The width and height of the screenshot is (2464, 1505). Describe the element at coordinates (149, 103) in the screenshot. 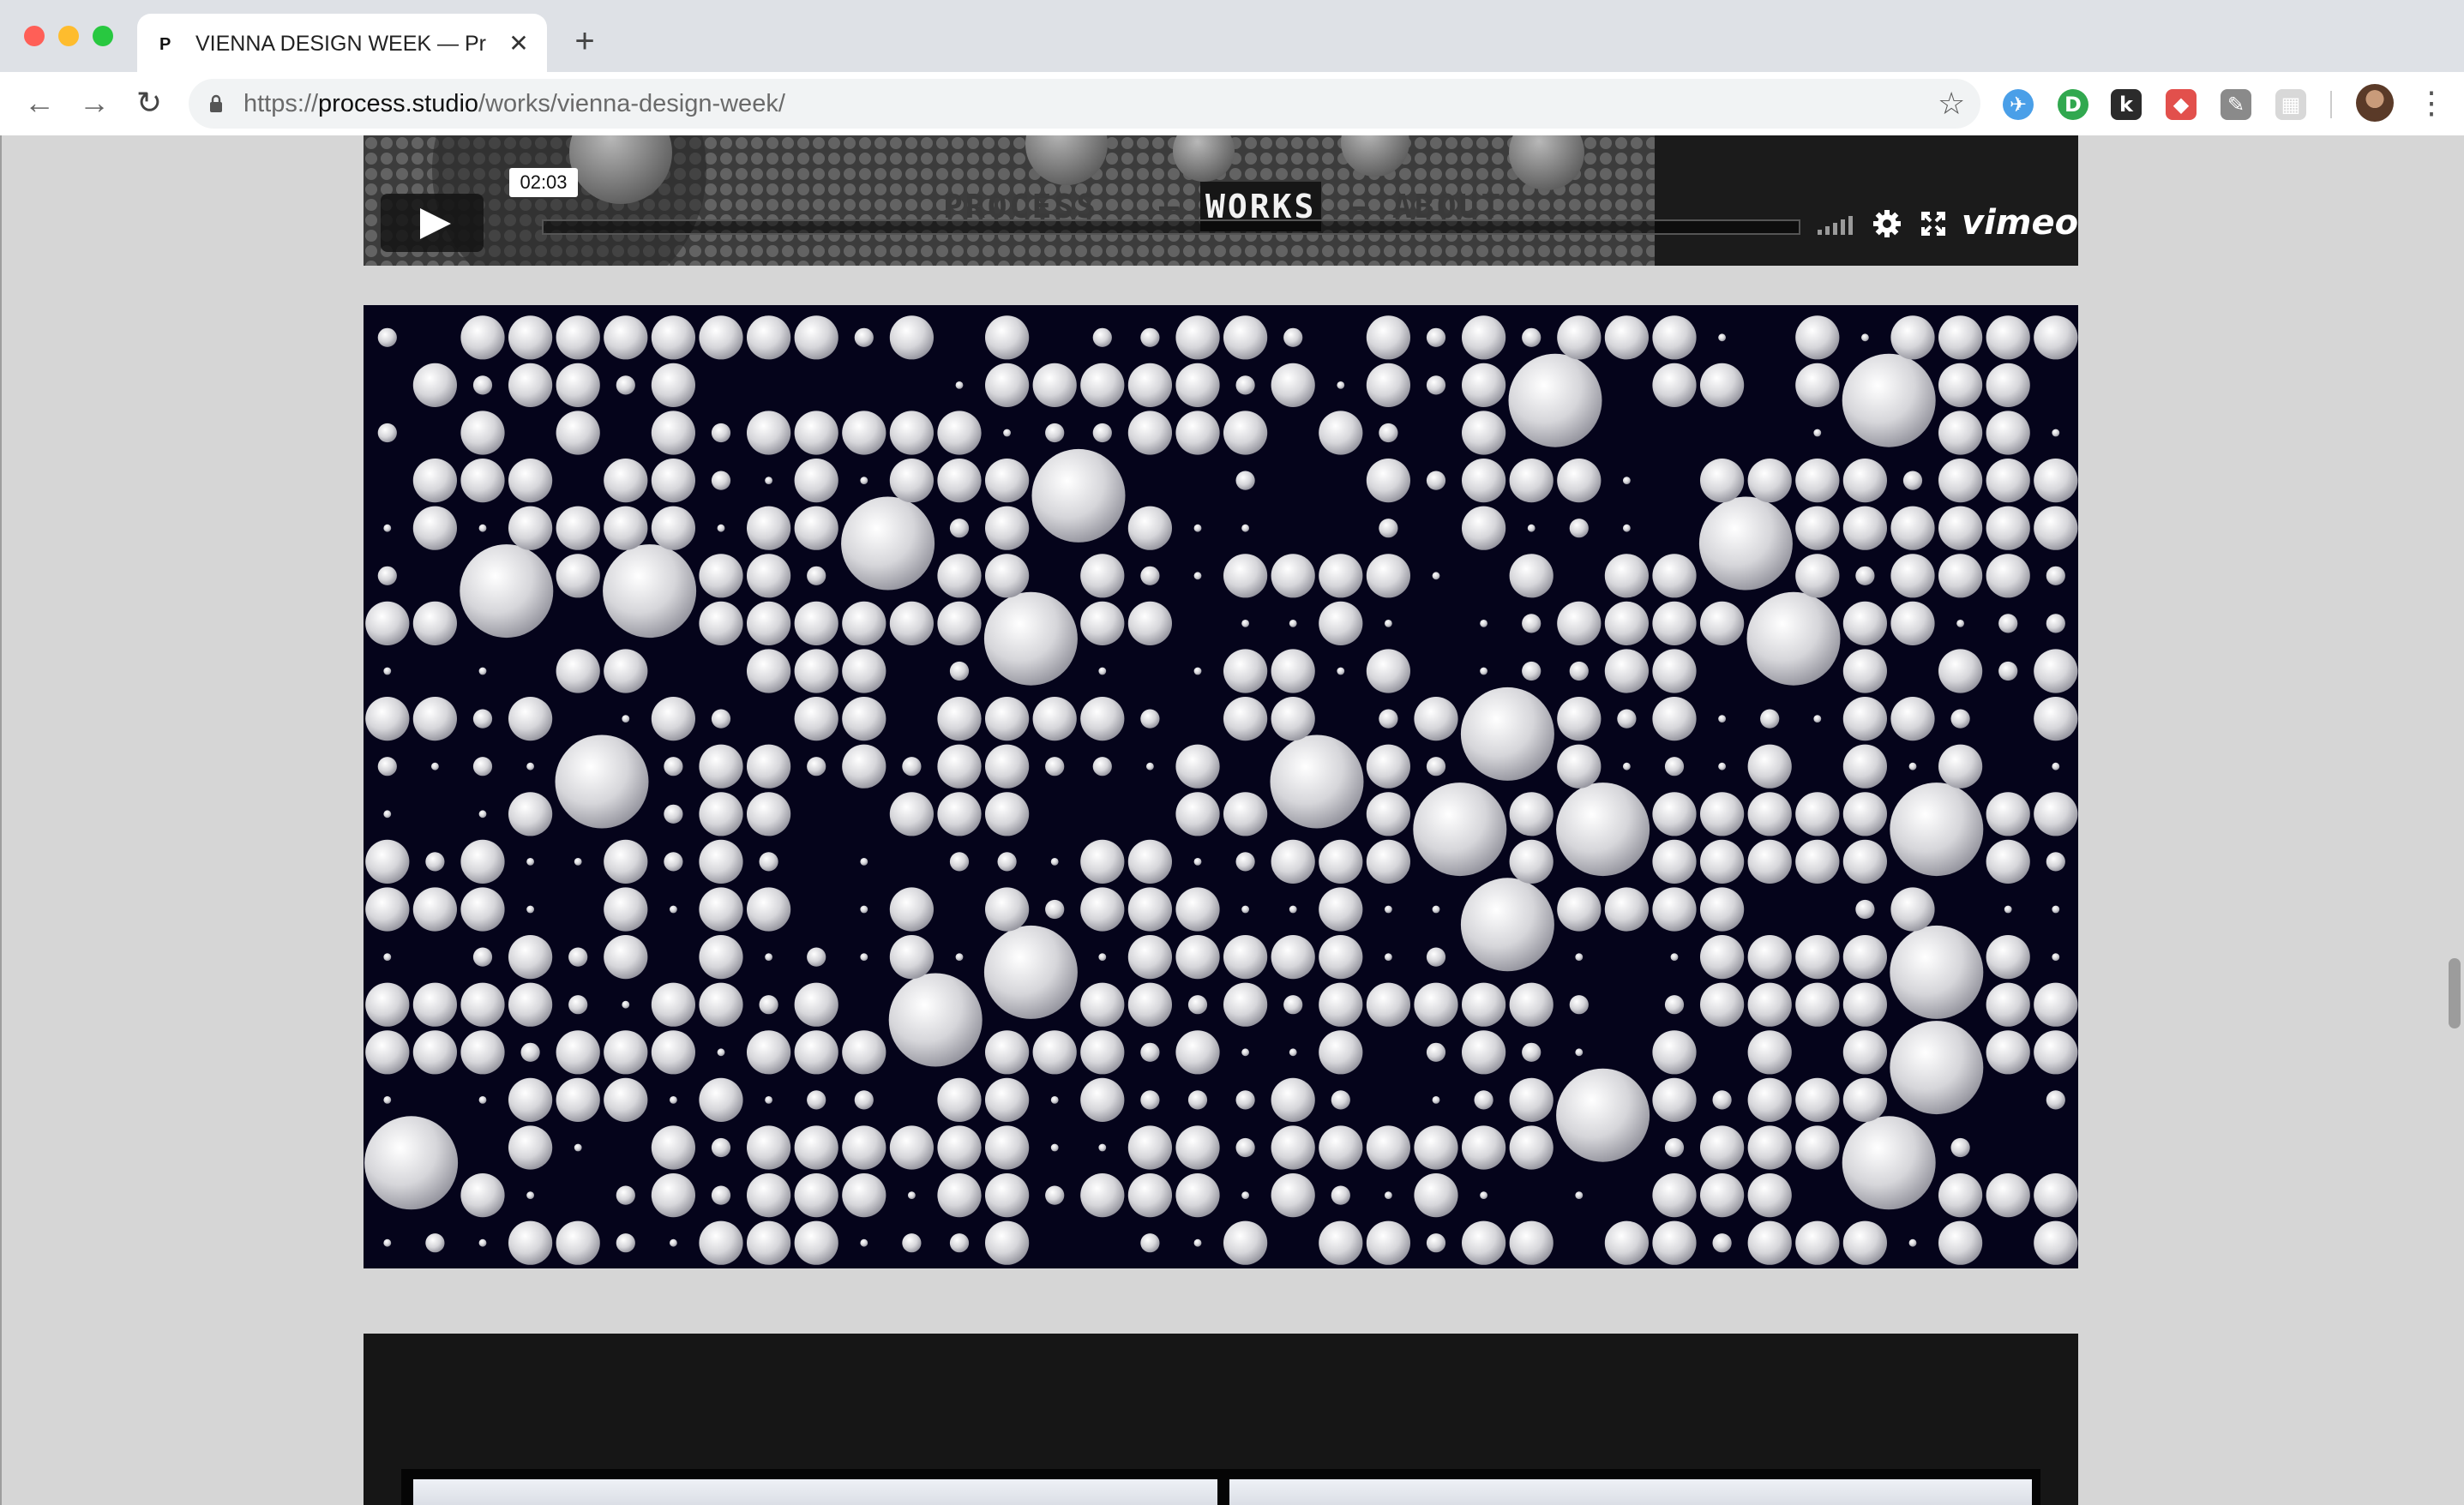

I see `reload-icon: ↻` at that location.